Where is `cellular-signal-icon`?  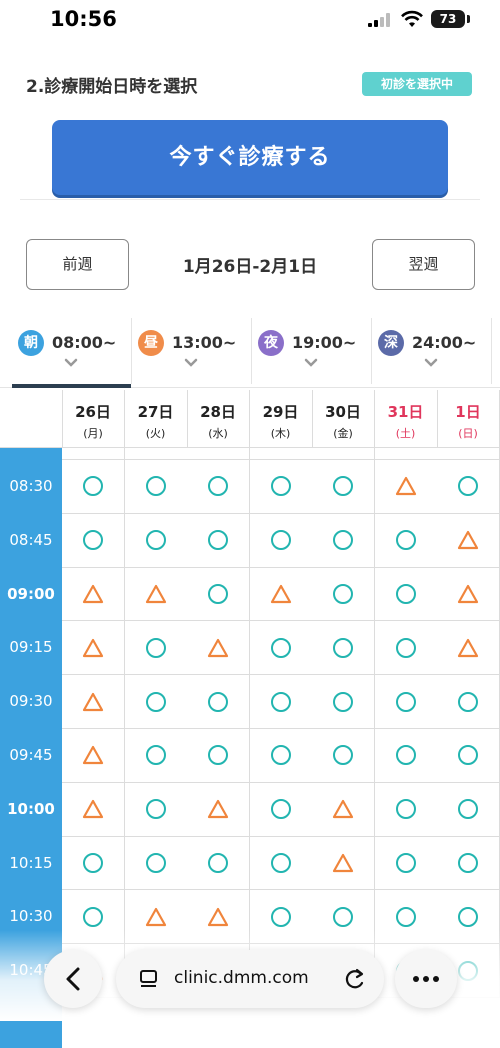
cellular-signal-icon is located at coordinates (379, 20).